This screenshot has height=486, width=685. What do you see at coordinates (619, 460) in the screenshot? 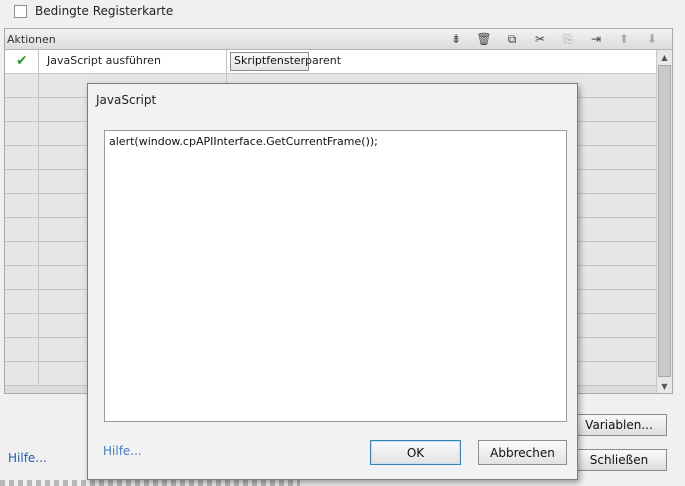
I see `close-button: Schließen` at bounding box center [619, 460].